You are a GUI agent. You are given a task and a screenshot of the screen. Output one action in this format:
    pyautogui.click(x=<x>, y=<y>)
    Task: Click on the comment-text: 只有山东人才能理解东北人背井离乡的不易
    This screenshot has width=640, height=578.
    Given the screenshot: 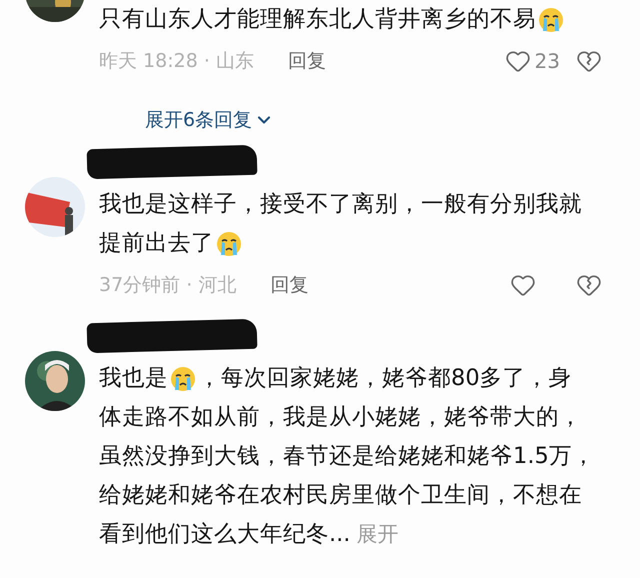 What is the action you would take?
    pyautogui.click(x=317, y=19)
    